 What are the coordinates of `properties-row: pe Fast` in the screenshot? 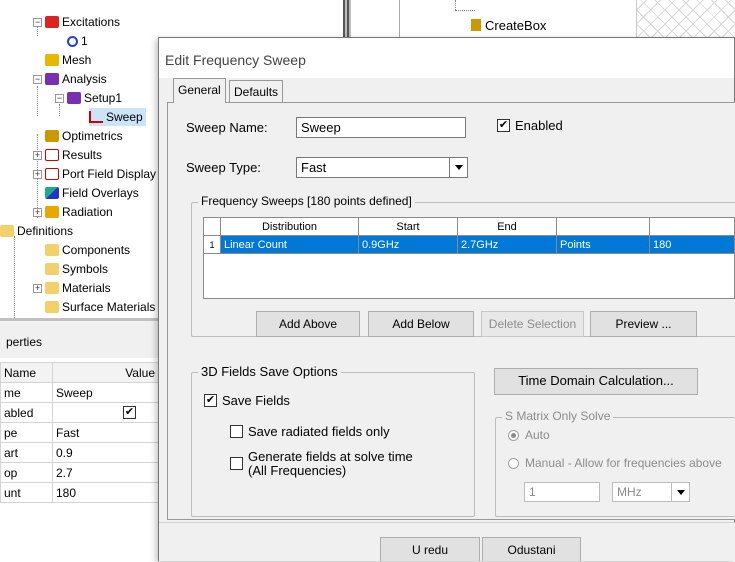 It's located at (81, 432).